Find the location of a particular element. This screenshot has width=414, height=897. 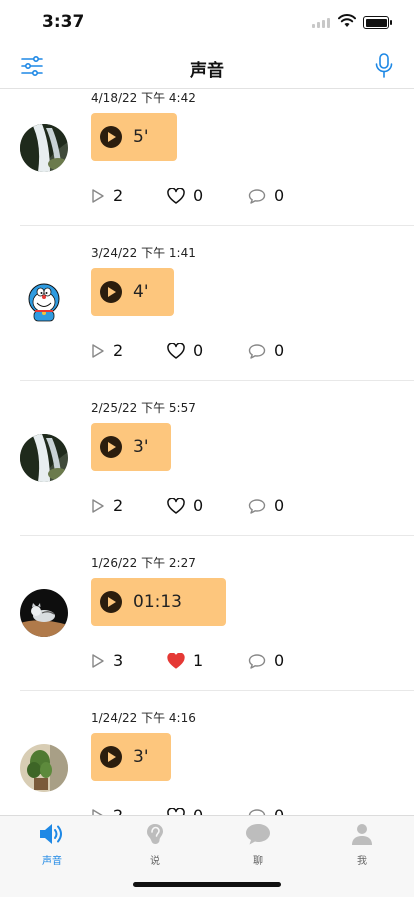

tab-sound: 声音 is located at coordinates (52, 844).